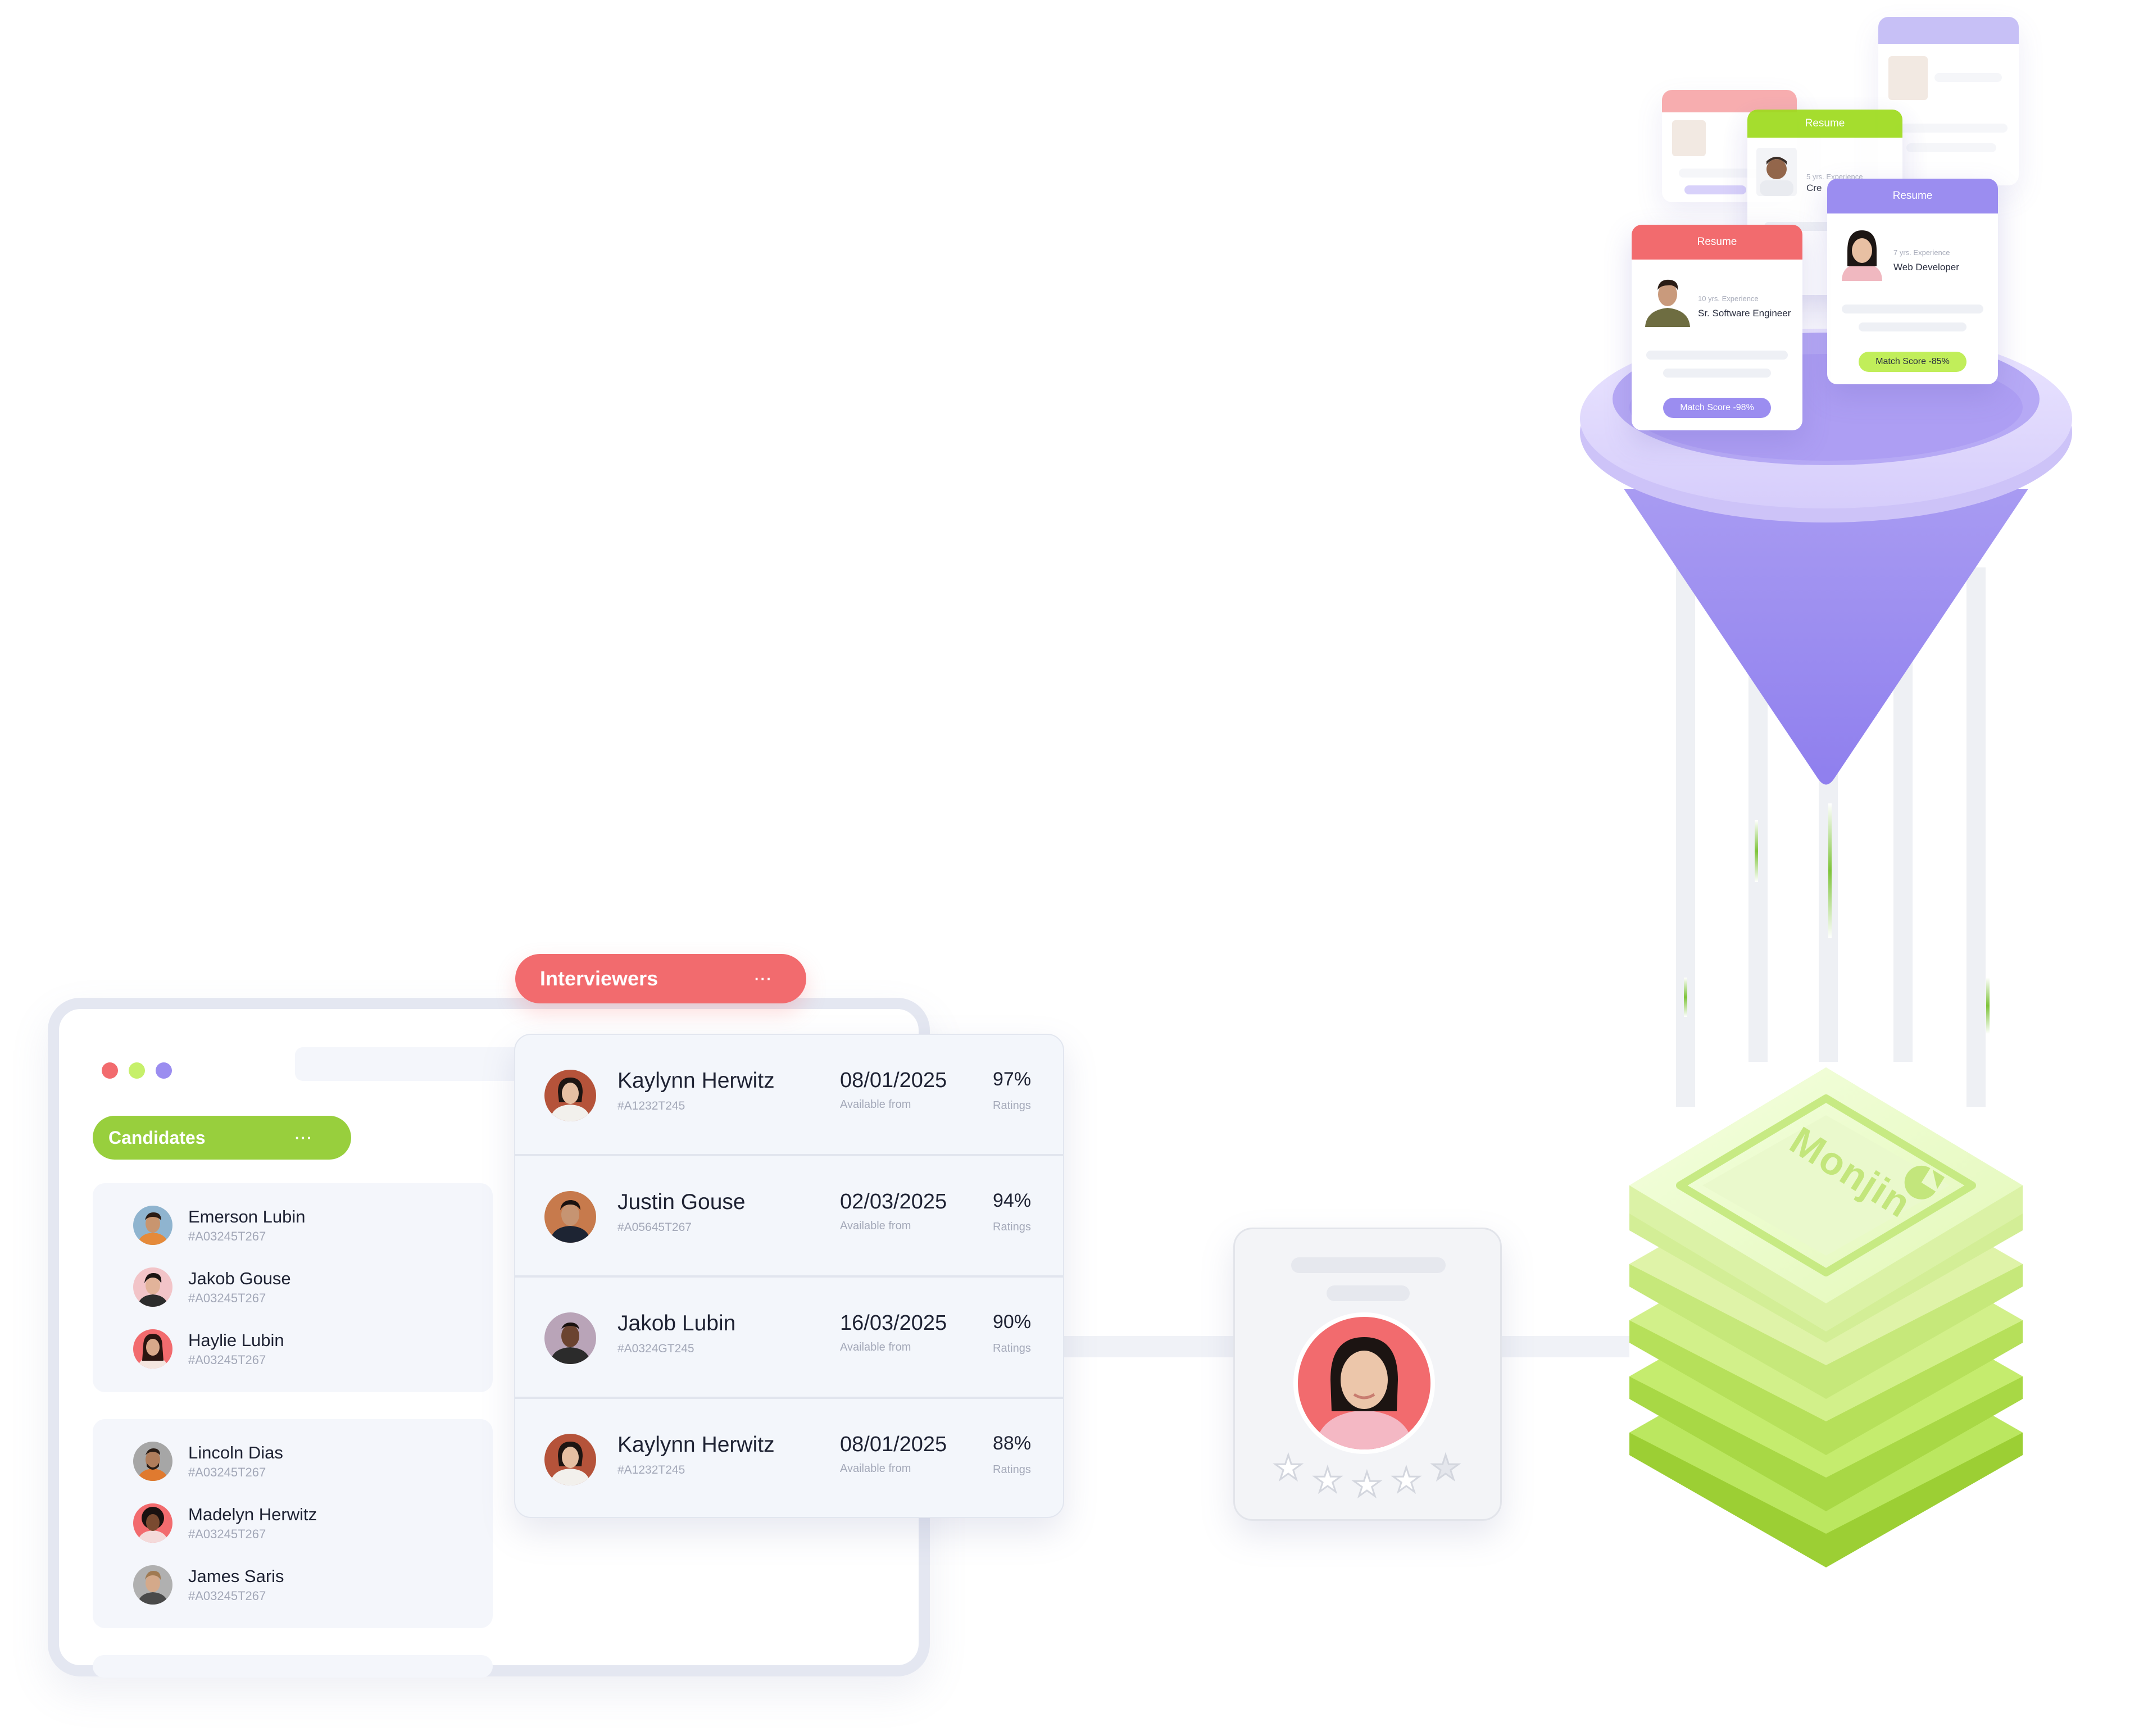 Image resolution: width=2130 pixels, height=1736 pixels. I want to click on interviewers-label: Interviewers, so click(599, 979).